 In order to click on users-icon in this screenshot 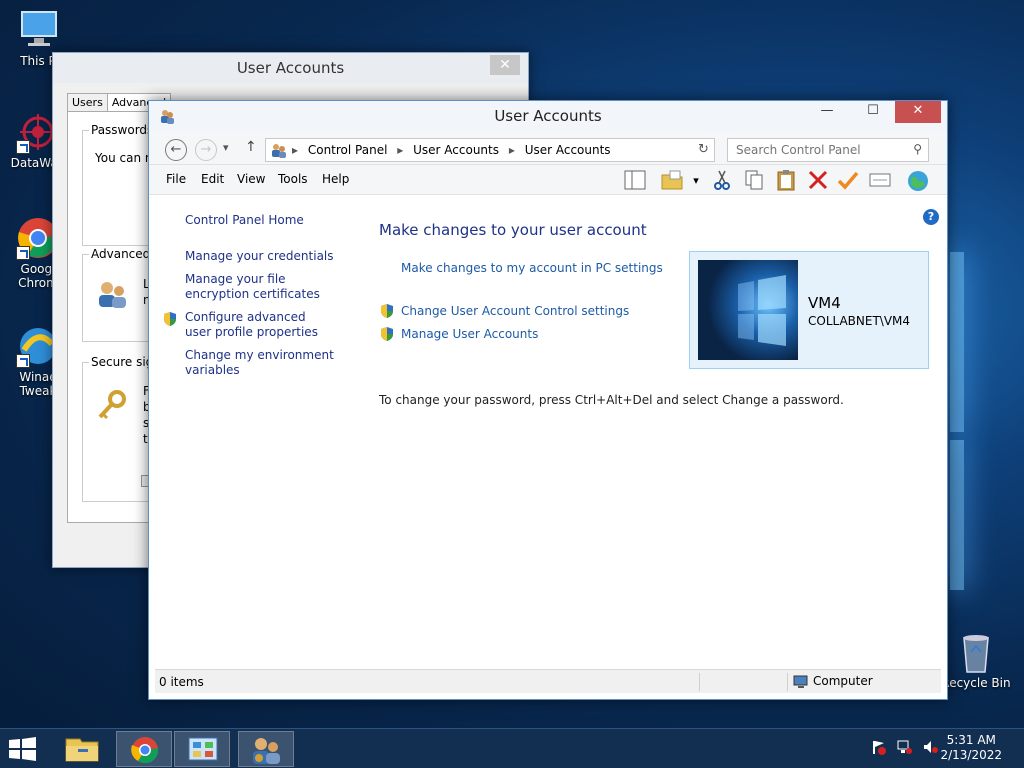, I will do `click(113, 295)`.